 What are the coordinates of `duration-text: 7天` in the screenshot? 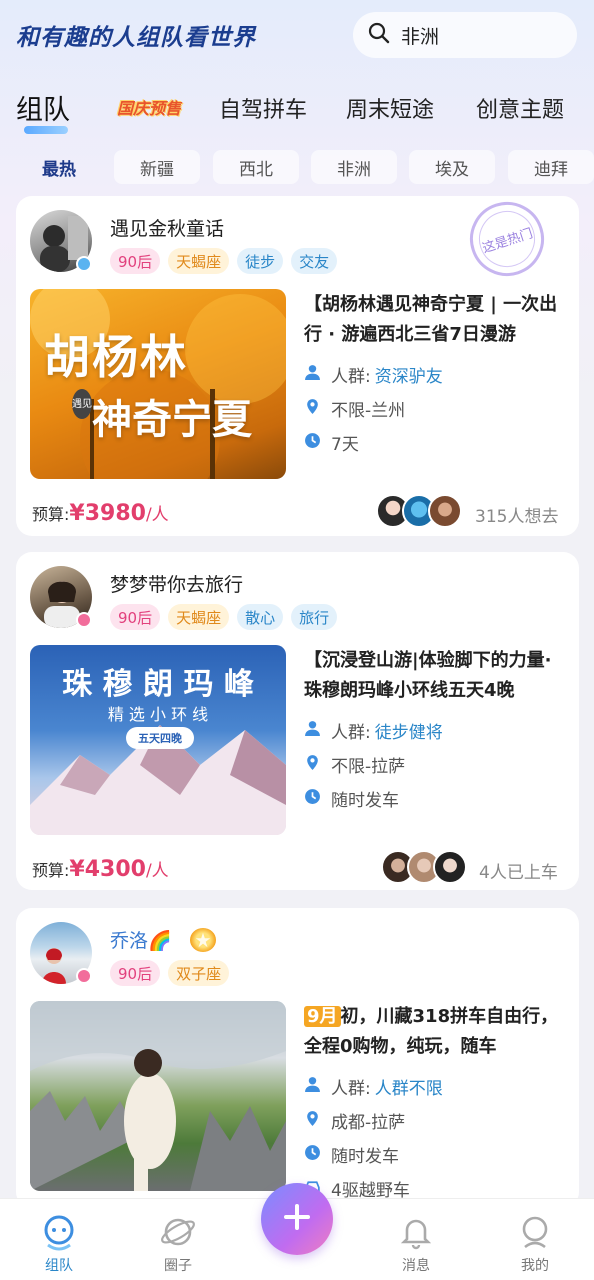 It's located at (345, 445).